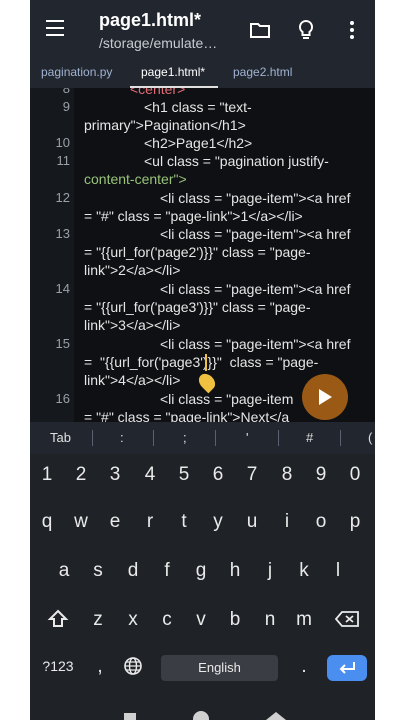  I want to click on key-s: s, so click(98, 571).